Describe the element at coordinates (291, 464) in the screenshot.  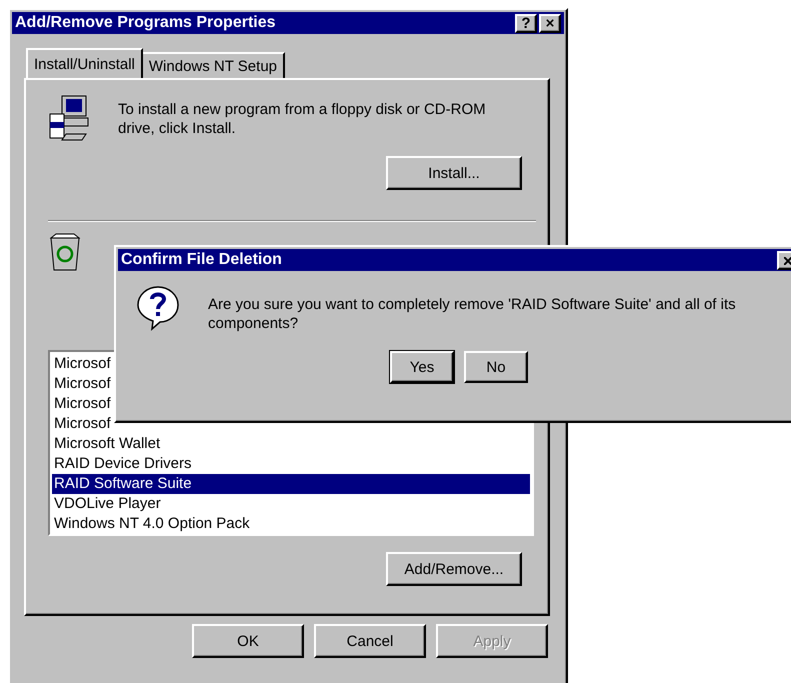
I see `program-item: RAID Device Drivers` at that location.